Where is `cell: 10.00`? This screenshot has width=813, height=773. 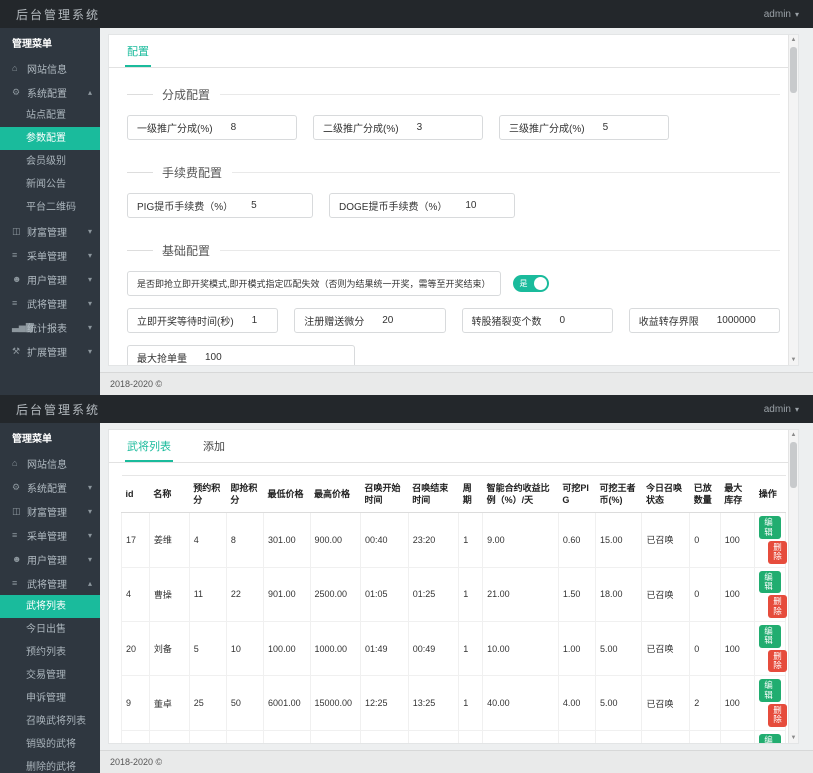
cell: 10.00 is located at coordinates (520, 736).